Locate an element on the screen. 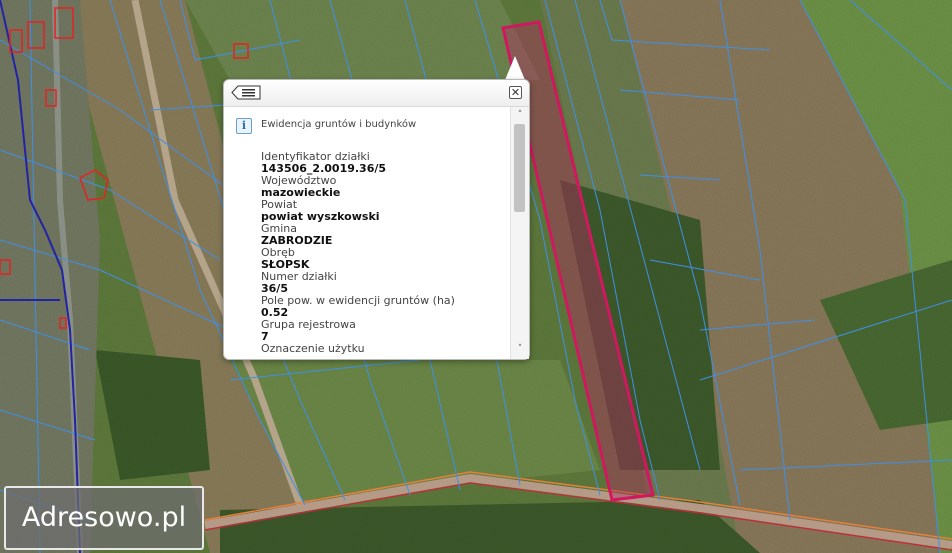  popup-tip is located at coordinates (515, 68).